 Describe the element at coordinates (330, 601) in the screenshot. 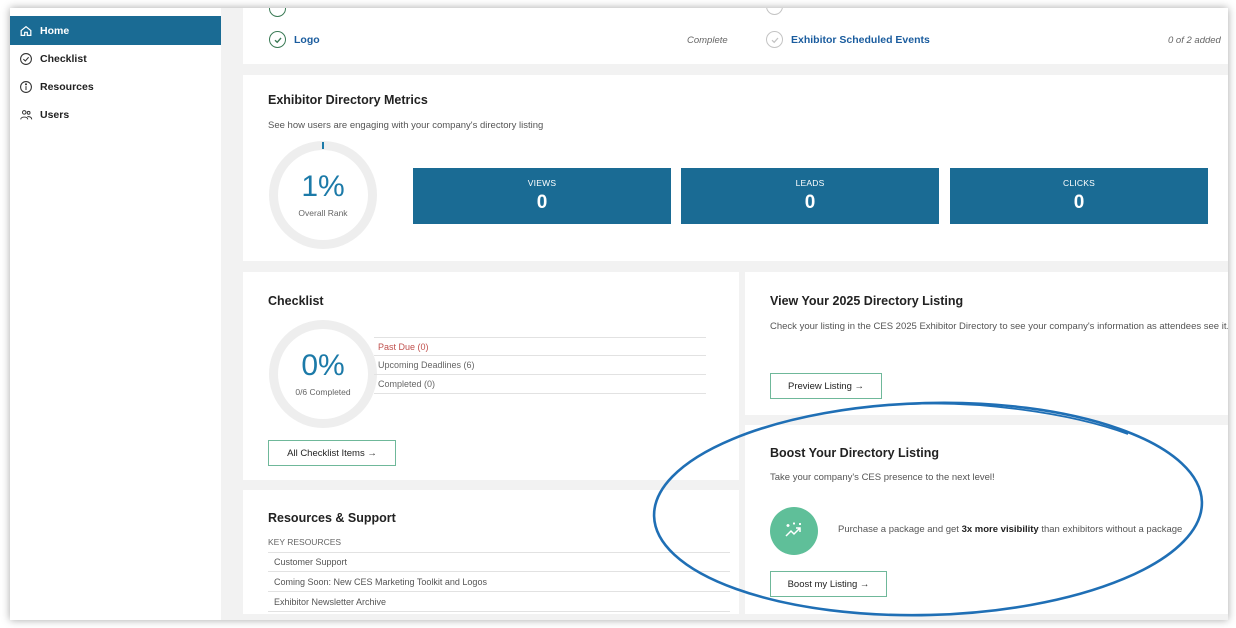

I see `list-item-label: Exhibitor Newsletter Archive` at that location.